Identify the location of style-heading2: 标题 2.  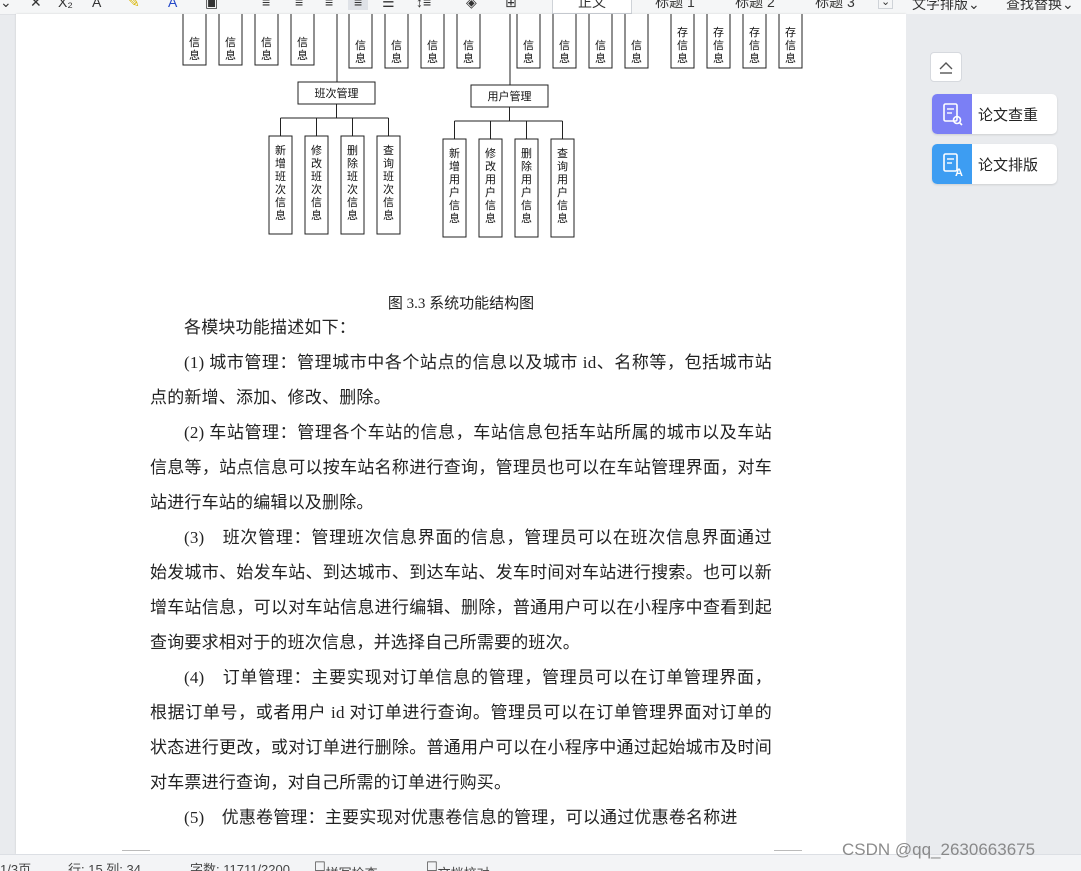
(755, 7).